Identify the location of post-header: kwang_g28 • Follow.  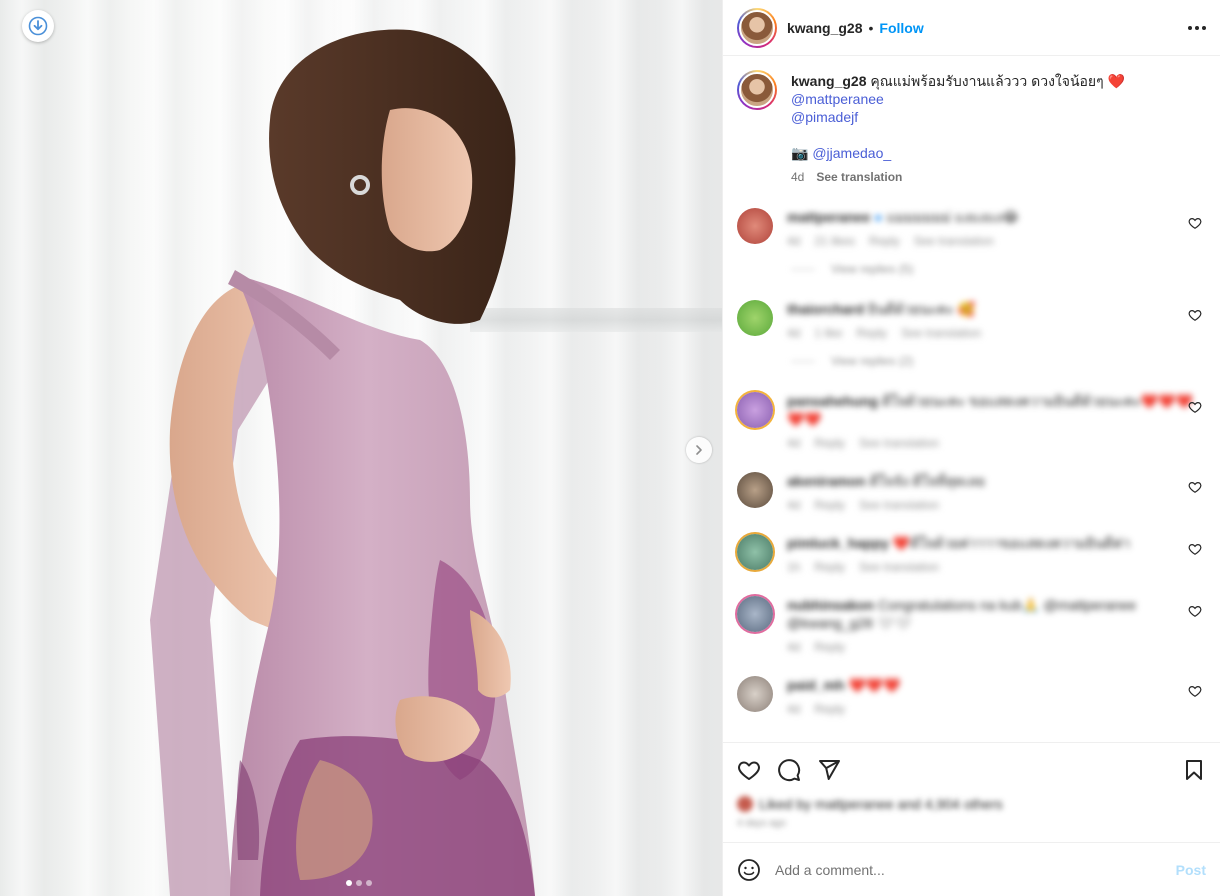
(971, 28).